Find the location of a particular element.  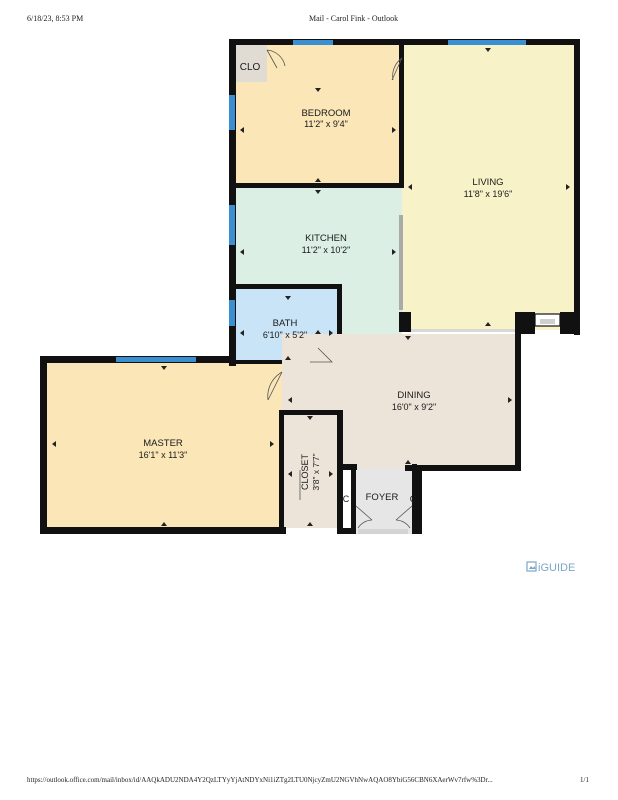

kitchen-label: KITCHEN is located at coordinates (326, 238).